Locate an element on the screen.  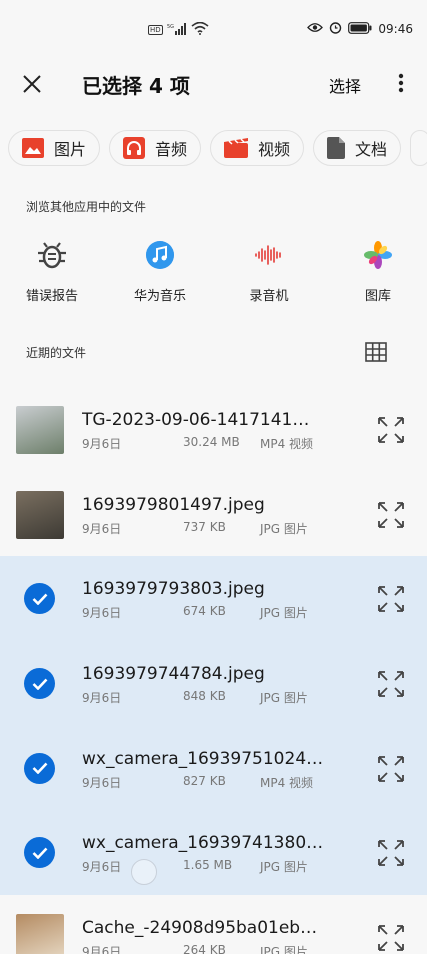
file-row: TG-2023-09-06-1417141… 9月6日 30.24 MB MP4 视频 is located at coordinates (213, 429).